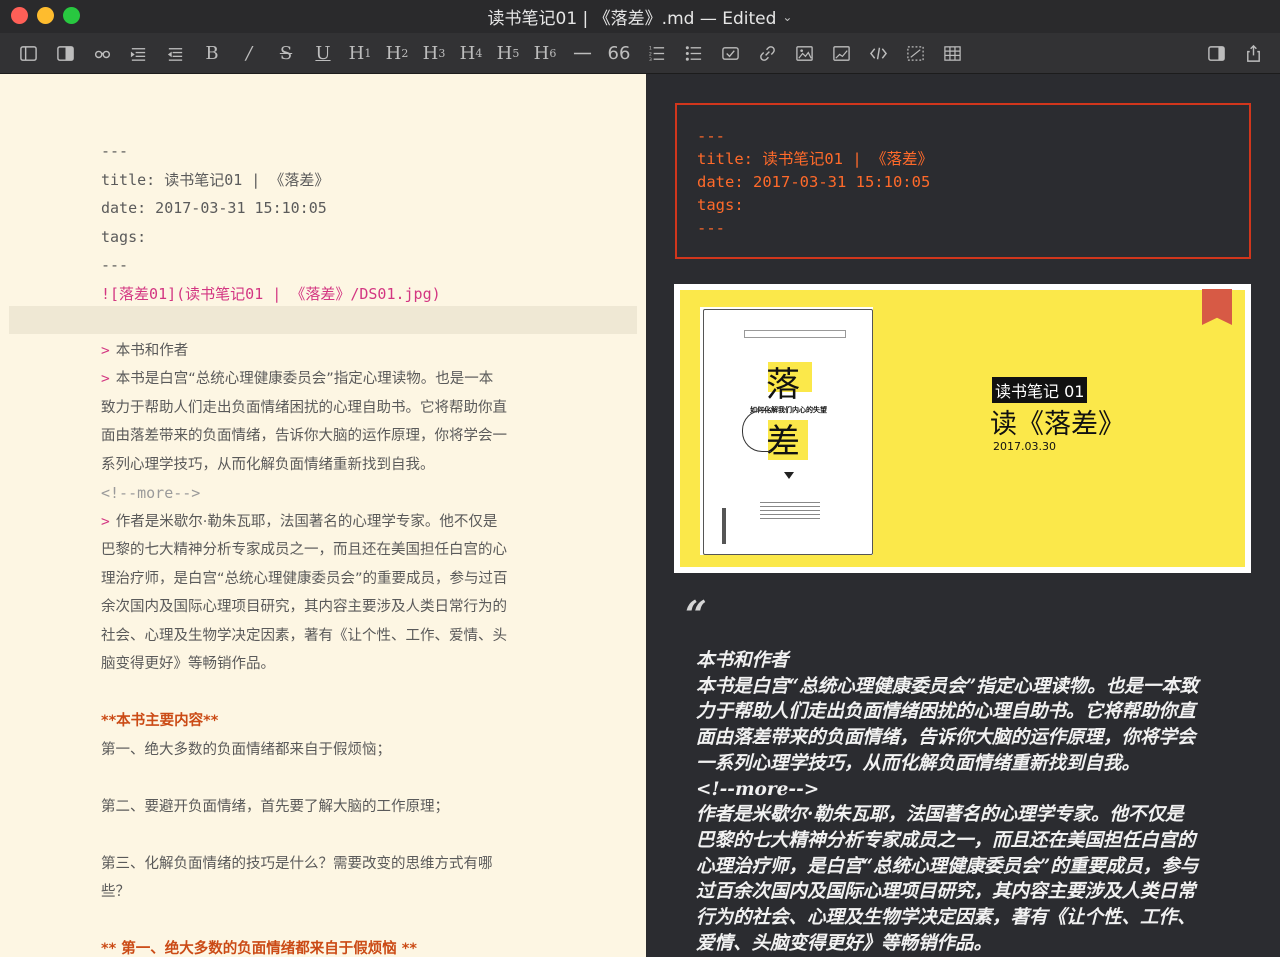 This screenshot has height=957, width=1280. What do you see at coordinates (918, 763) in the screenshot?
I see `bq-line: 一系列心理学技巧，从而化解负面情绪重新找到自我。` at bounding box center [918, 763].